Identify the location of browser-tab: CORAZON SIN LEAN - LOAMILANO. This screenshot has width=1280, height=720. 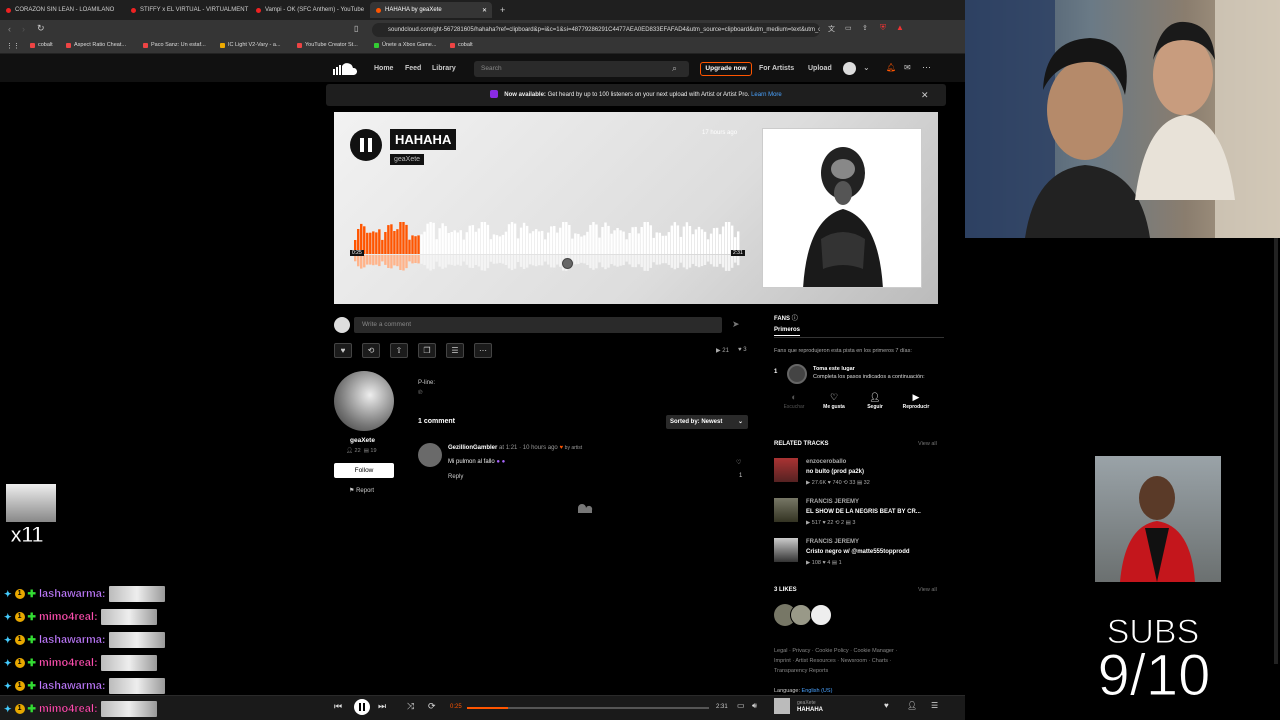
(62, 10).